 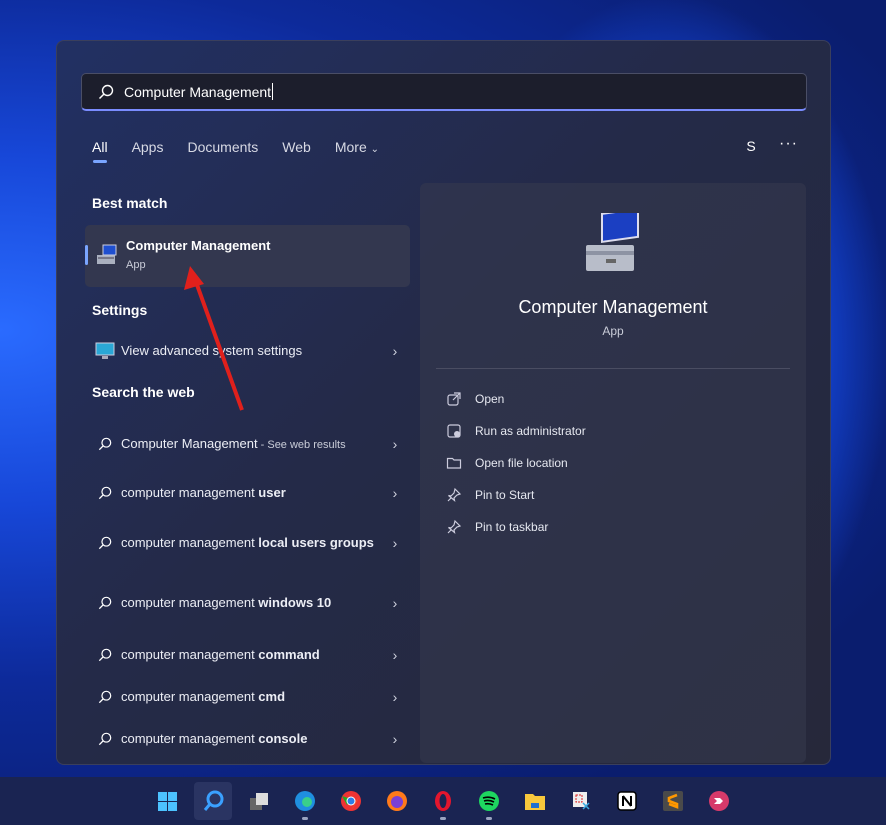 I want to click on taskbar-sublime-text, so click(x=673, y=801).